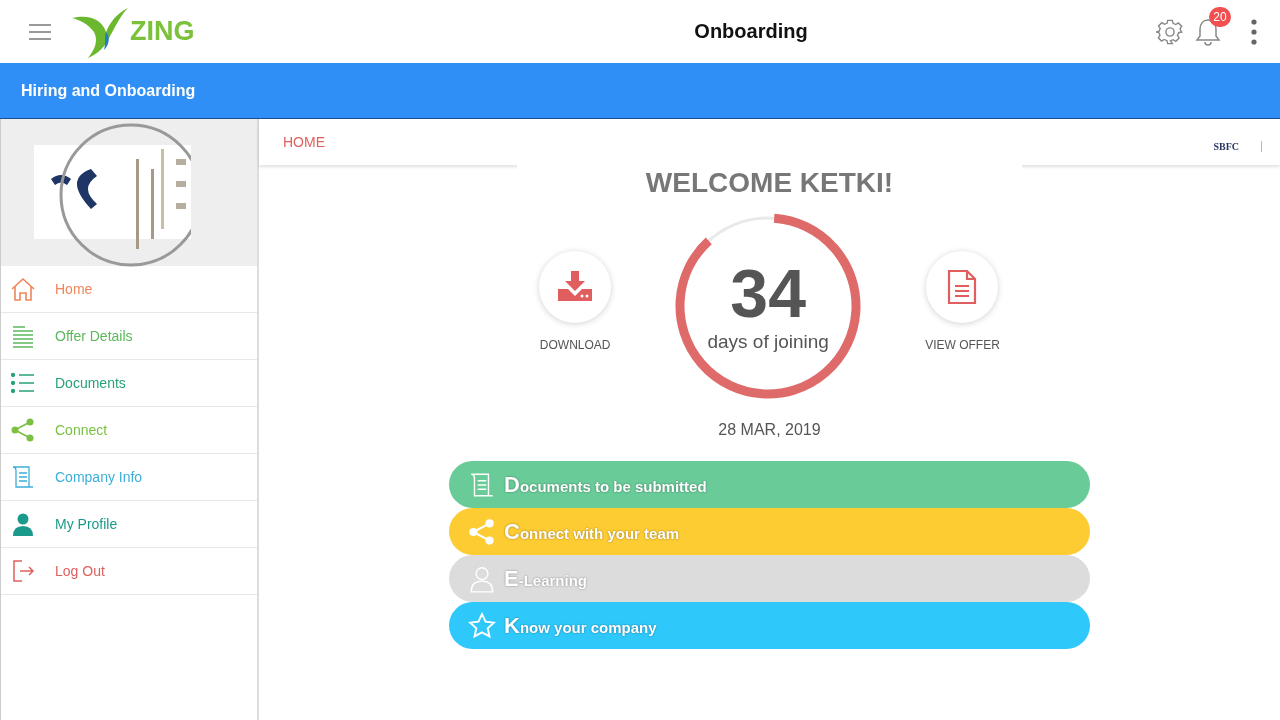 The height and width of the screenshot is (720, 1280). I want to click on action-label: DOWNLOAD, so click(575, 344).